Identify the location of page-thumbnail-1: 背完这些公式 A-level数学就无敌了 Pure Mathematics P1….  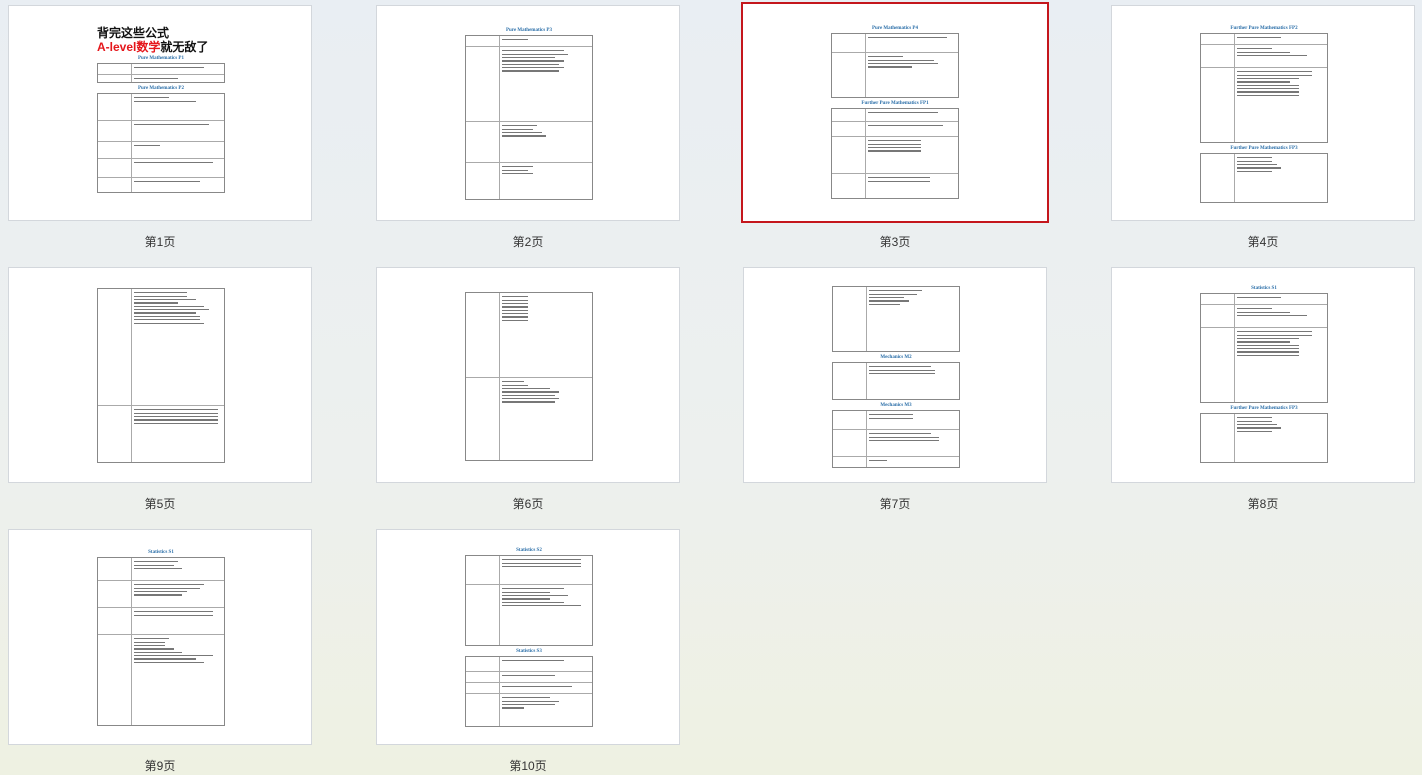
(160, 113).